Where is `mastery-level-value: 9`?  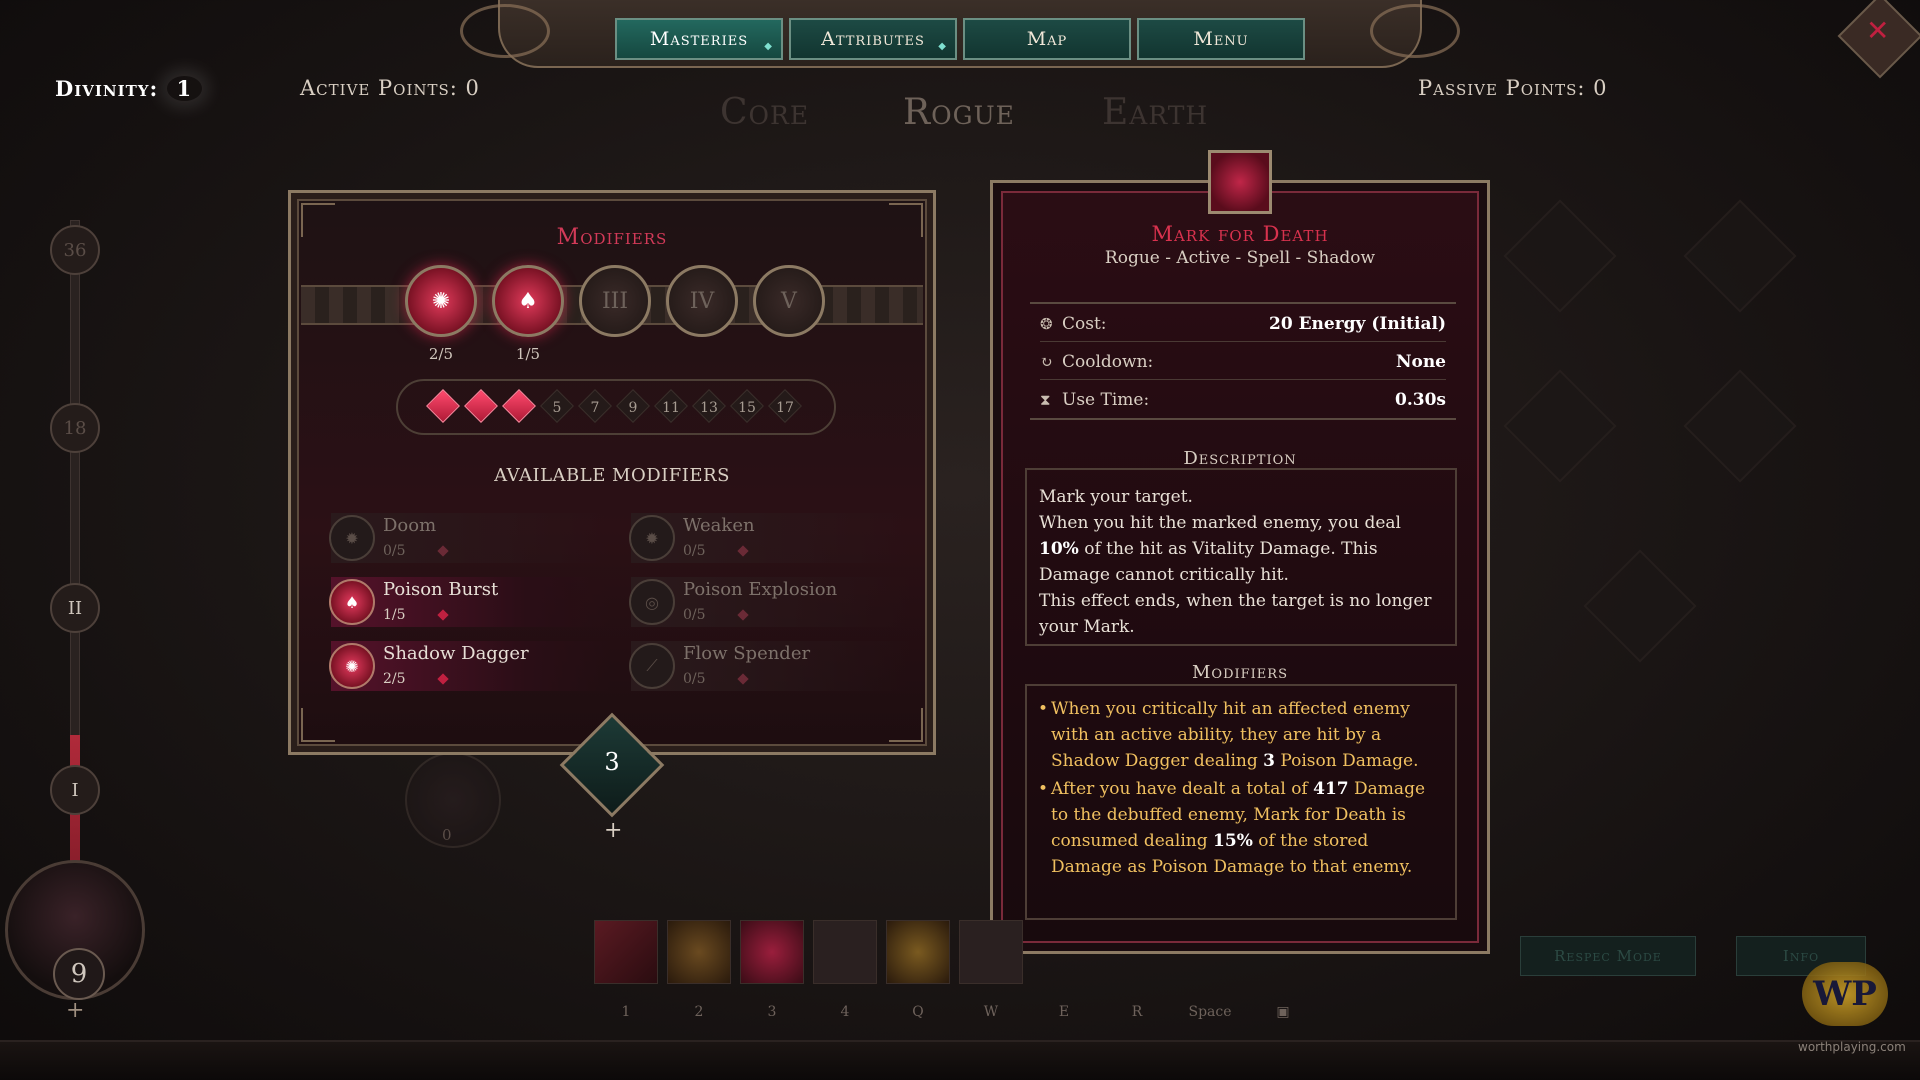
mastery-level-value: 9 is located at coordinates (79, 974).